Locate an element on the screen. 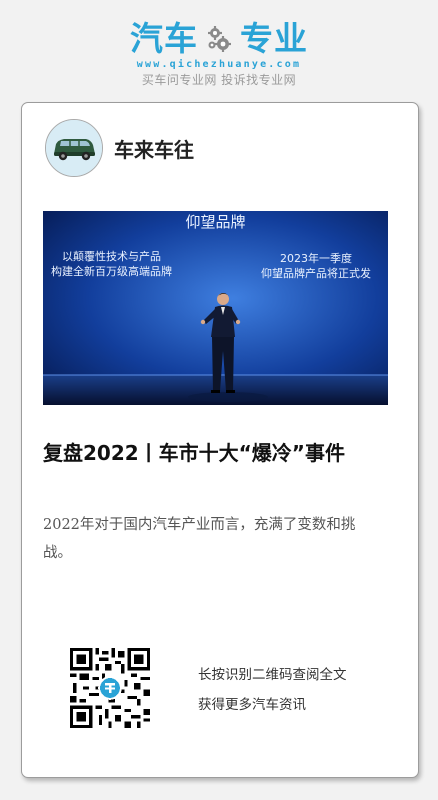 This screenshot has width=438, height=800. hero-caption-left: 以颠覆性技术与产品 构建全新百万级高端品牌 is located at coordinates (111, 264).